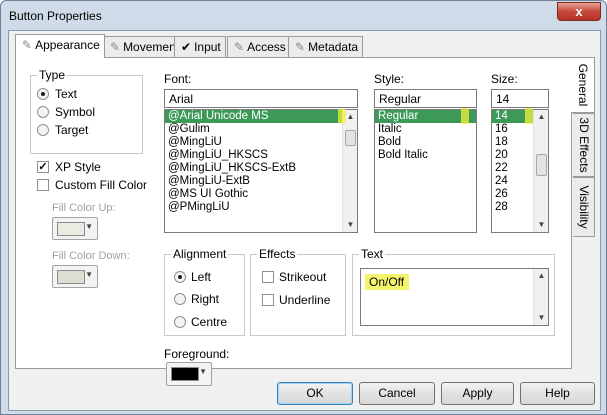  I want to click on strikeout-checkbox, so click(268, 277).